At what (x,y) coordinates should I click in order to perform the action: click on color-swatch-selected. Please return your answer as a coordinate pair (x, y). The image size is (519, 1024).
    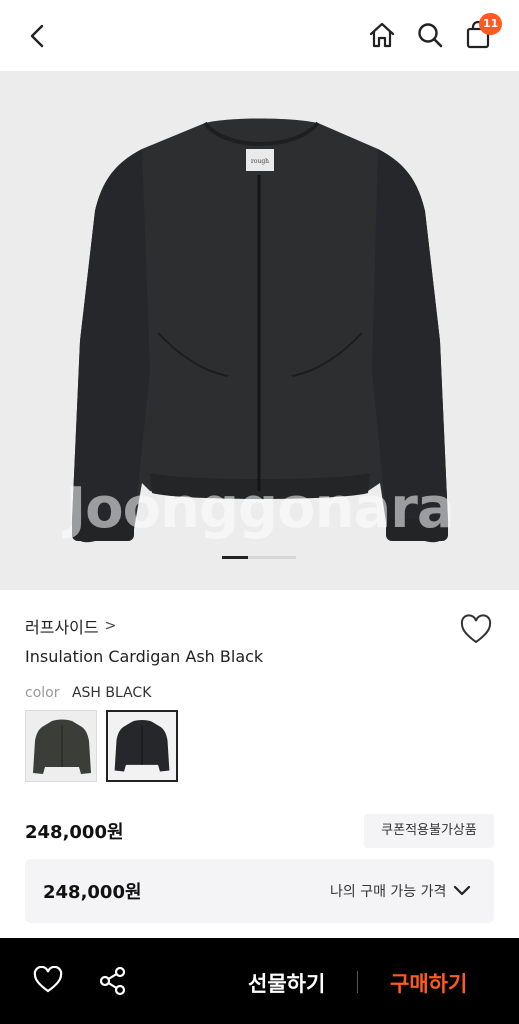
    Looking at the image, I should click on (142, 746).